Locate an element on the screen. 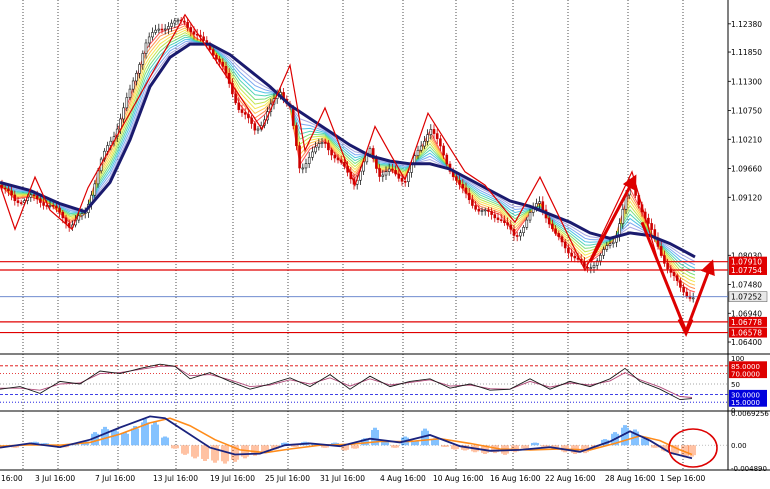 The height and width of the screenshot is (489, 770). time-axis-label: 16:00 is located at coordinates (12, 478).